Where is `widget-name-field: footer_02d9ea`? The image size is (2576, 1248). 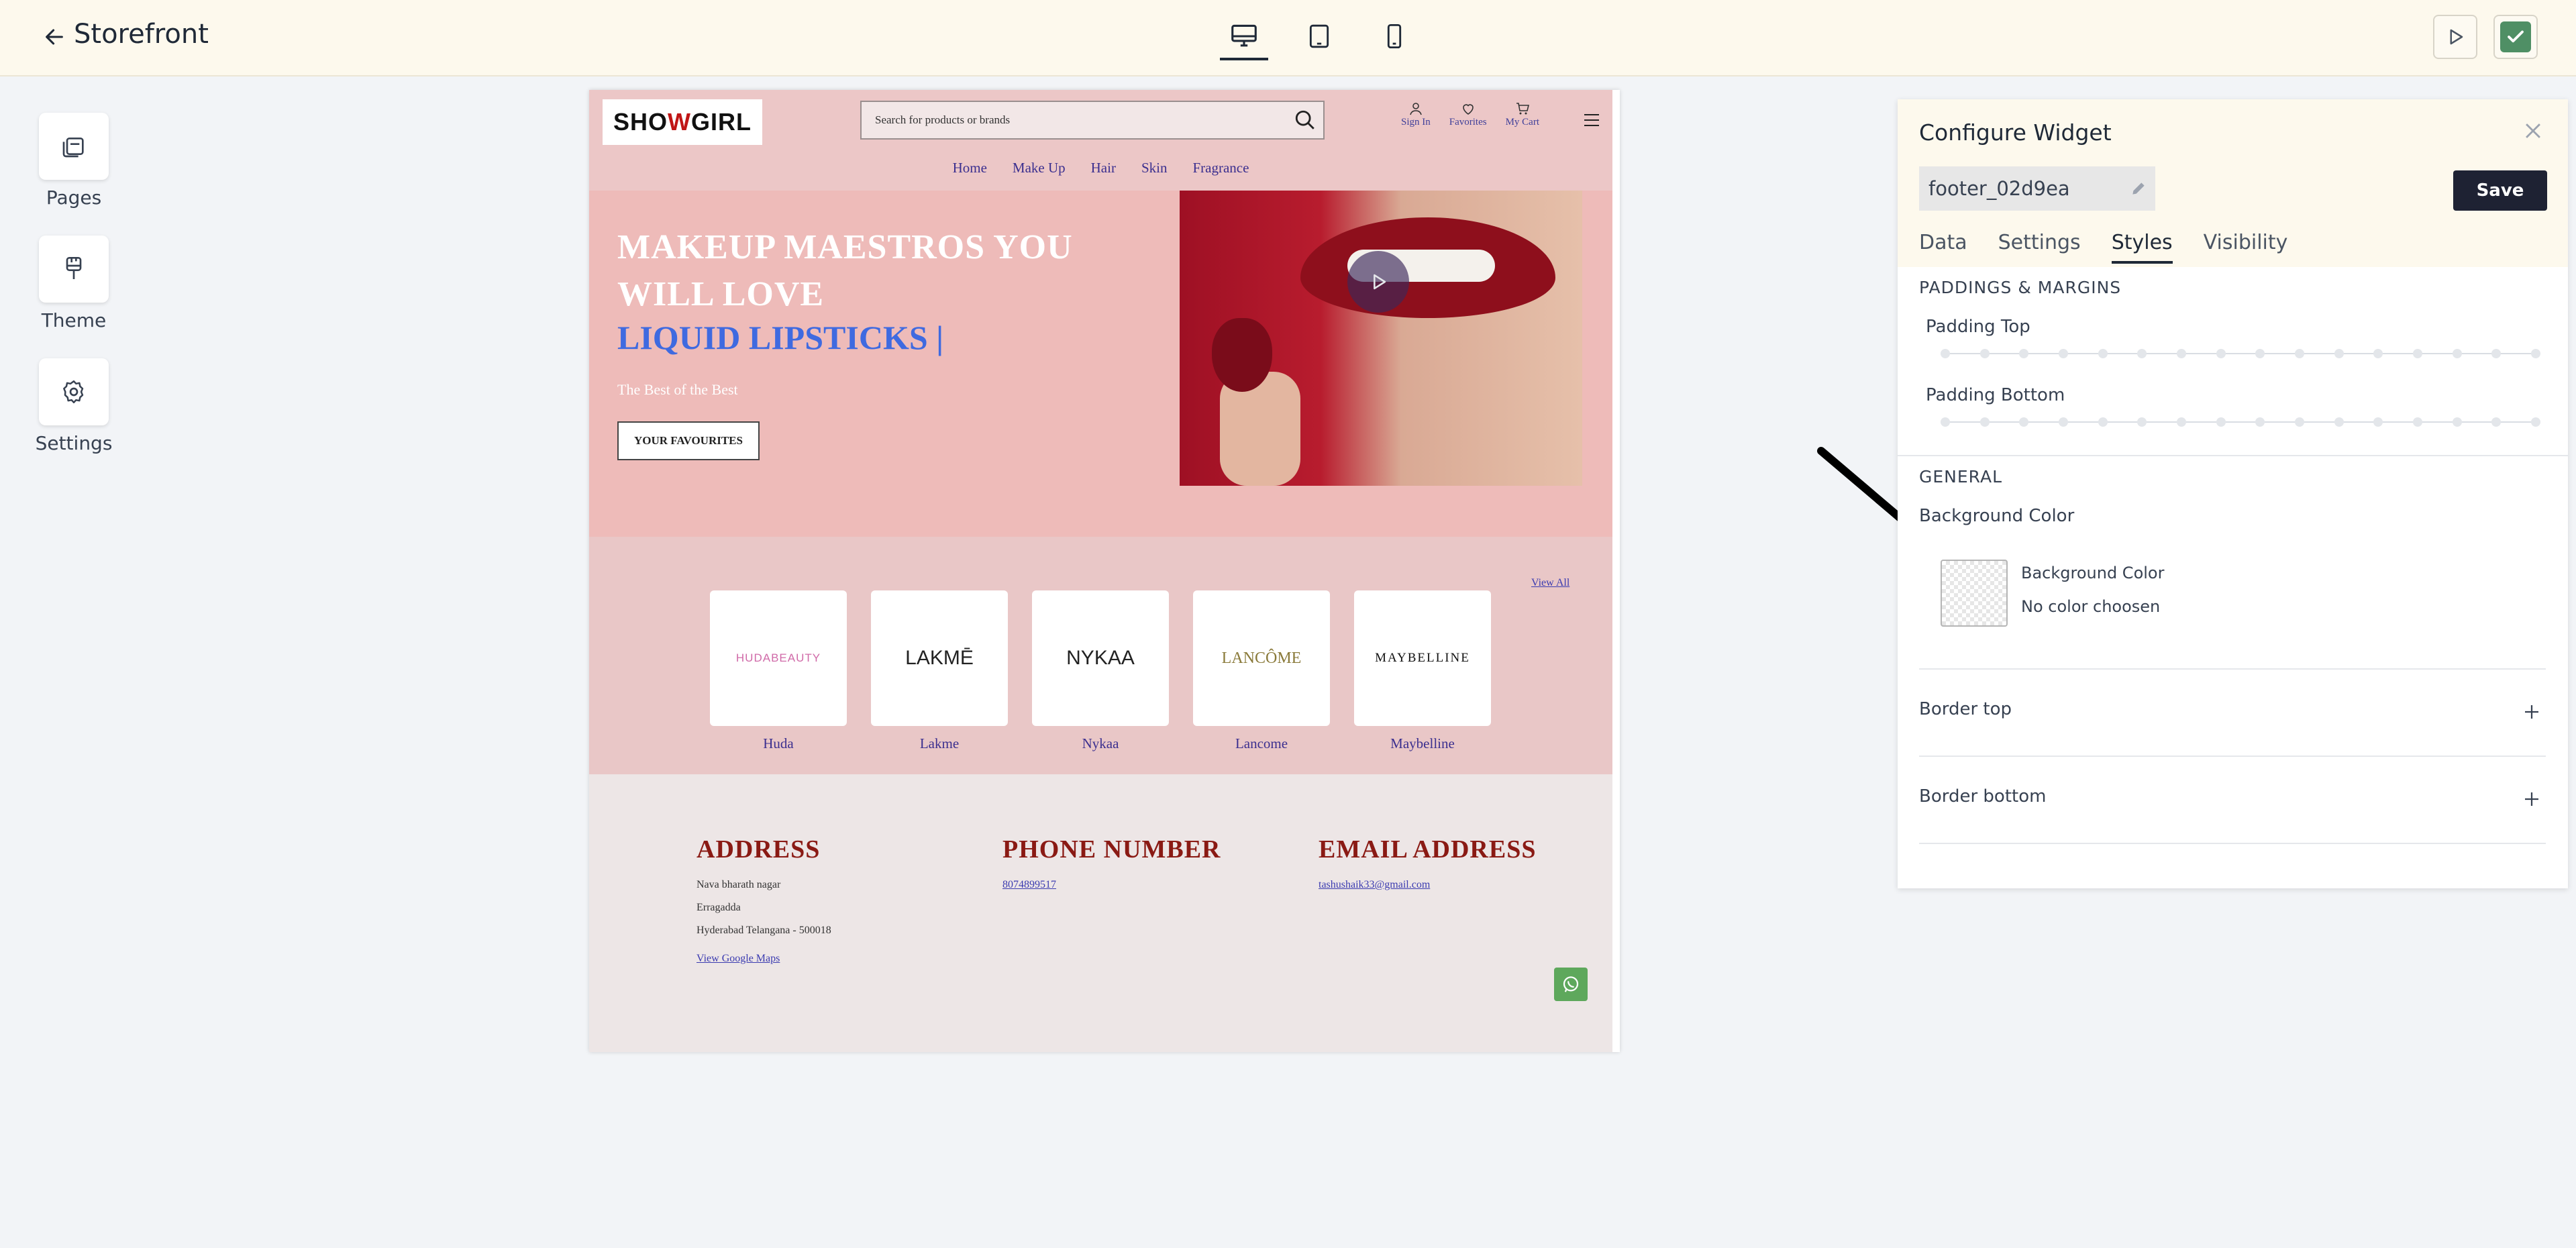
widget-name-field: footer_02d9ea is located at coordinates (2037, 188).